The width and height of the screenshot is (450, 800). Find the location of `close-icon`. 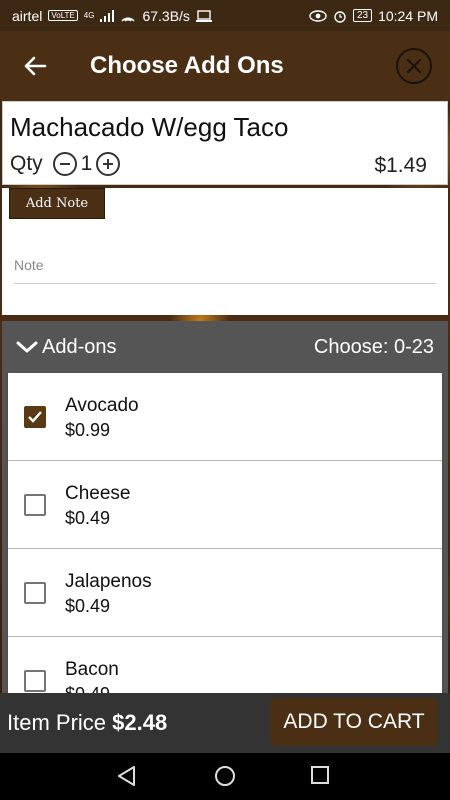

close-icon is located at coordinates (414, 66).